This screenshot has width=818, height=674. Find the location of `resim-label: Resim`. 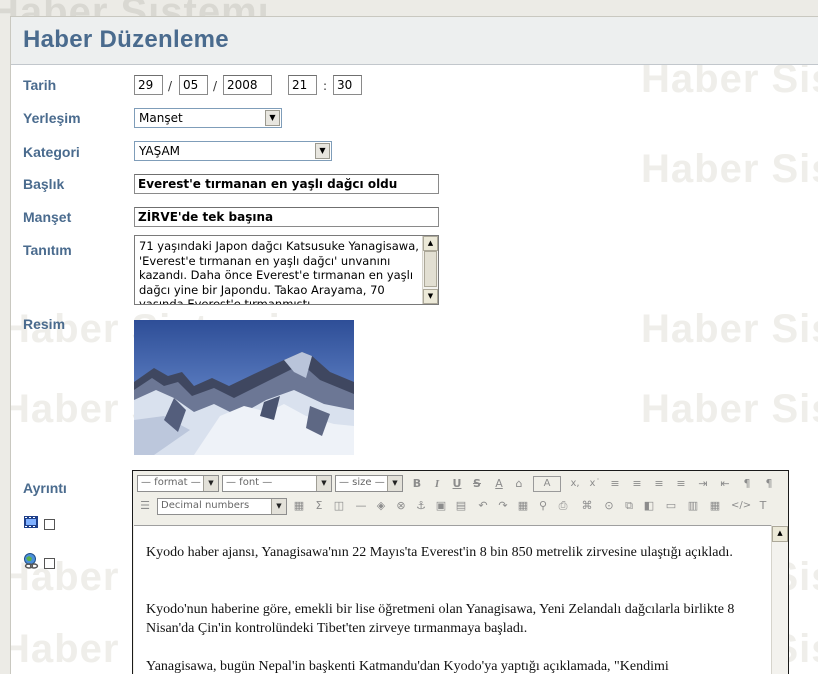

resim-label: Resim is located at coordinates (44, 324).